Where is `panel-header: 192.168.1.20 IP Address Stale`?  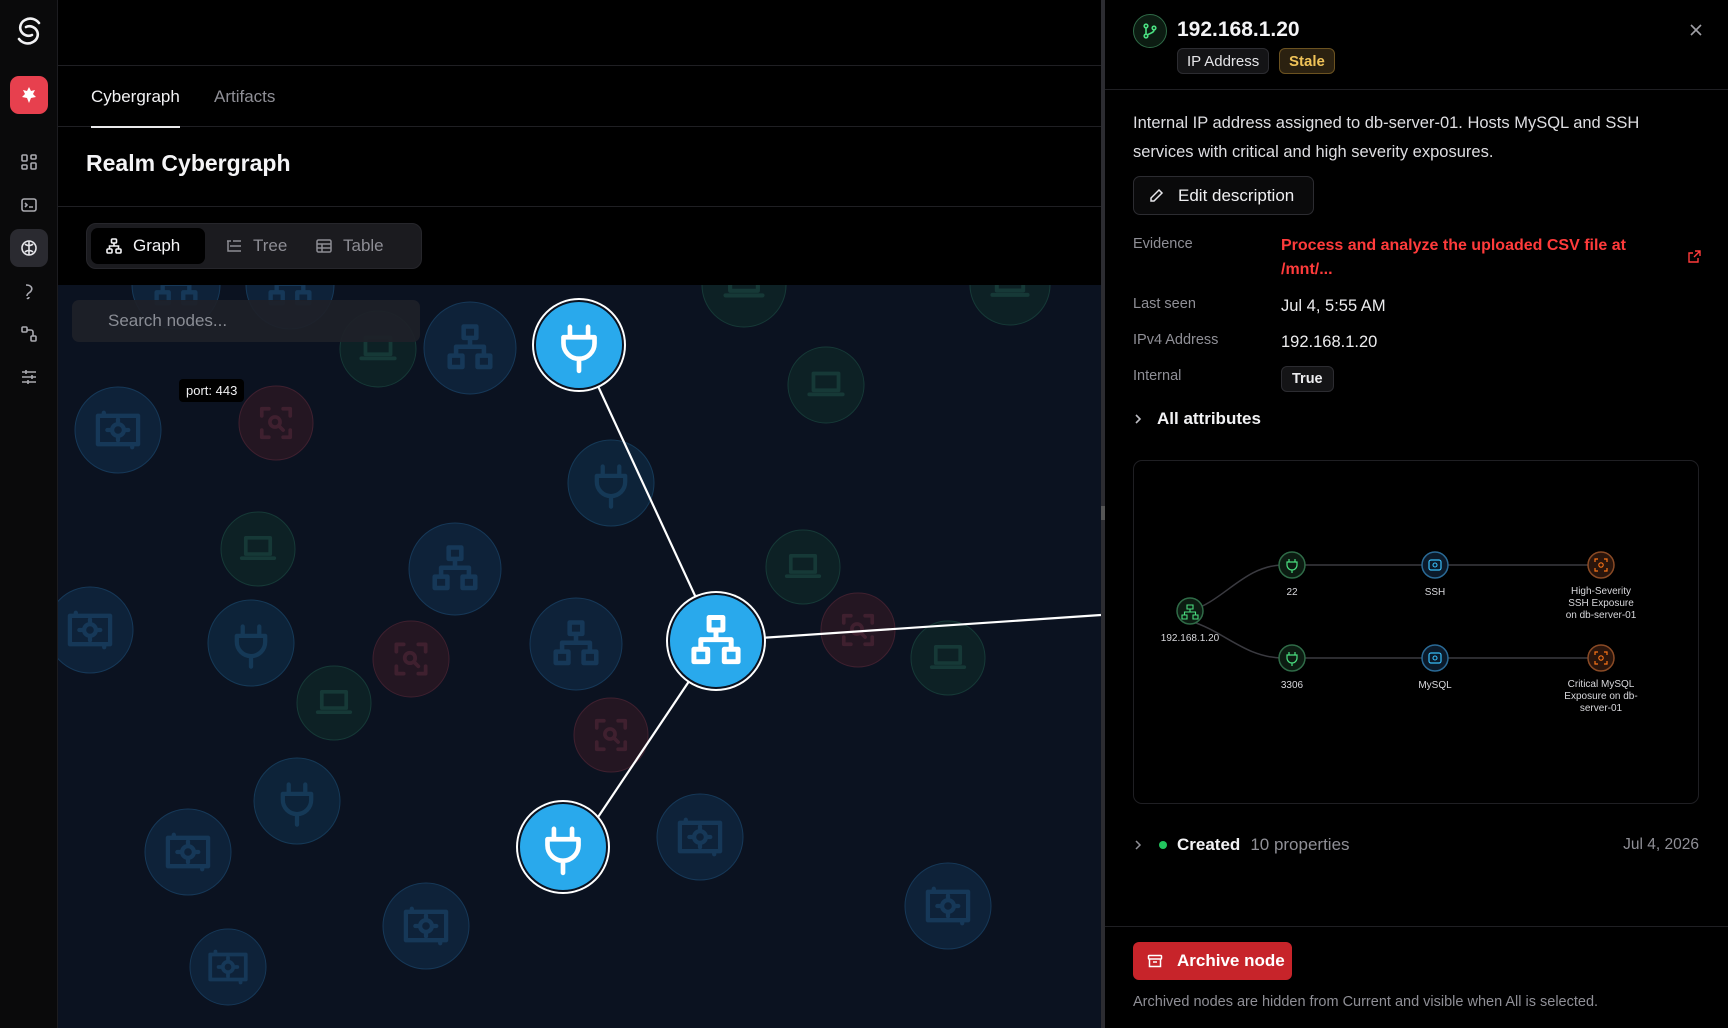 panel-header: 192.168.1.20 IP Address Stale is located at coordinates (1416, 45).